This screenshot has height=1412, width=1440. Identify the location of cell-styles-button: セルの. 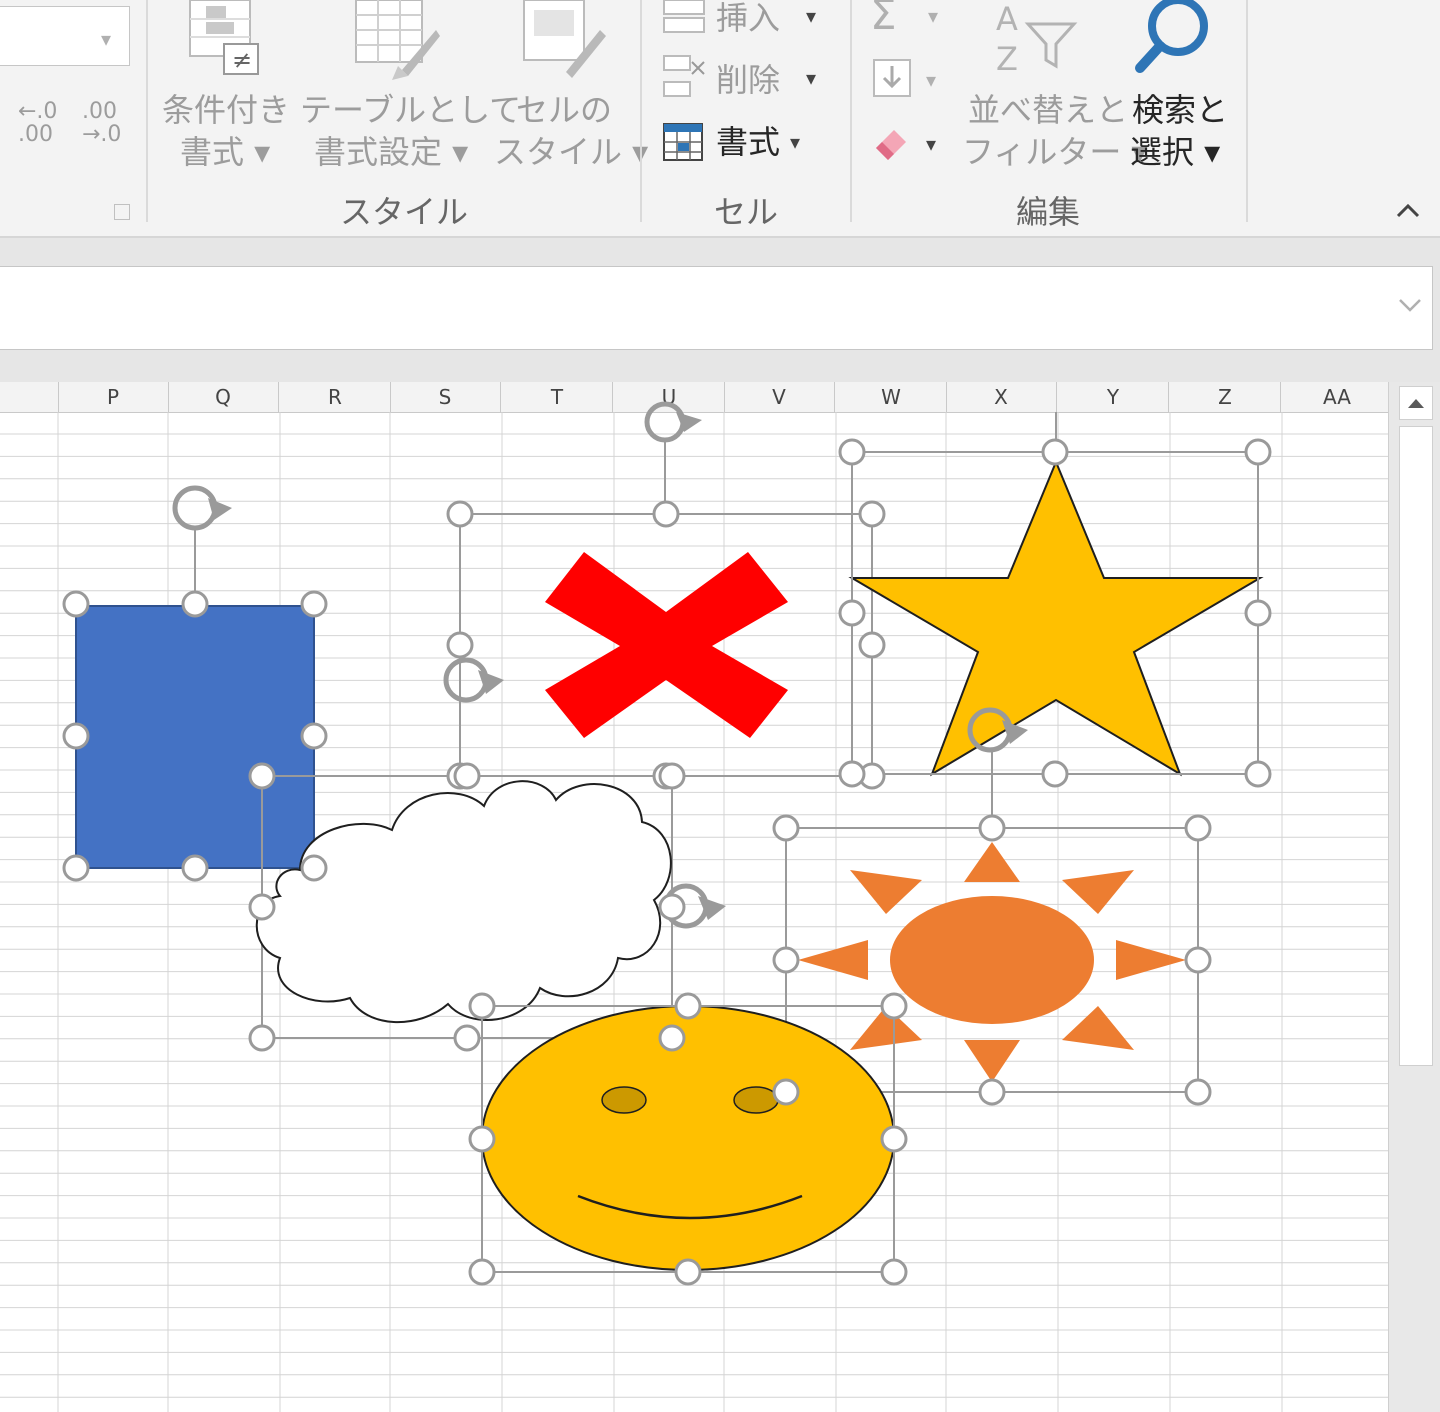
(564, 110).